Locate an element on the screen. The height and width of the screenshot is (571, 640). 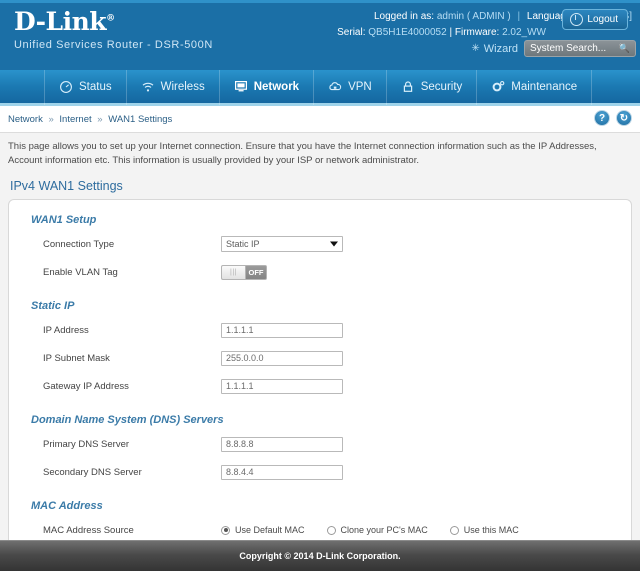
row-secondary-dns: Secondary DNS Server 8.8.4.4 is located at coordinates (320, 472).